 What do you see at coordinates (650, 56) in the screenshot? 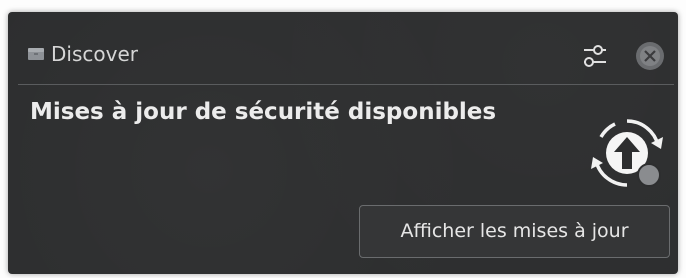
I see `close-icon` at bounding box center [650, 56].